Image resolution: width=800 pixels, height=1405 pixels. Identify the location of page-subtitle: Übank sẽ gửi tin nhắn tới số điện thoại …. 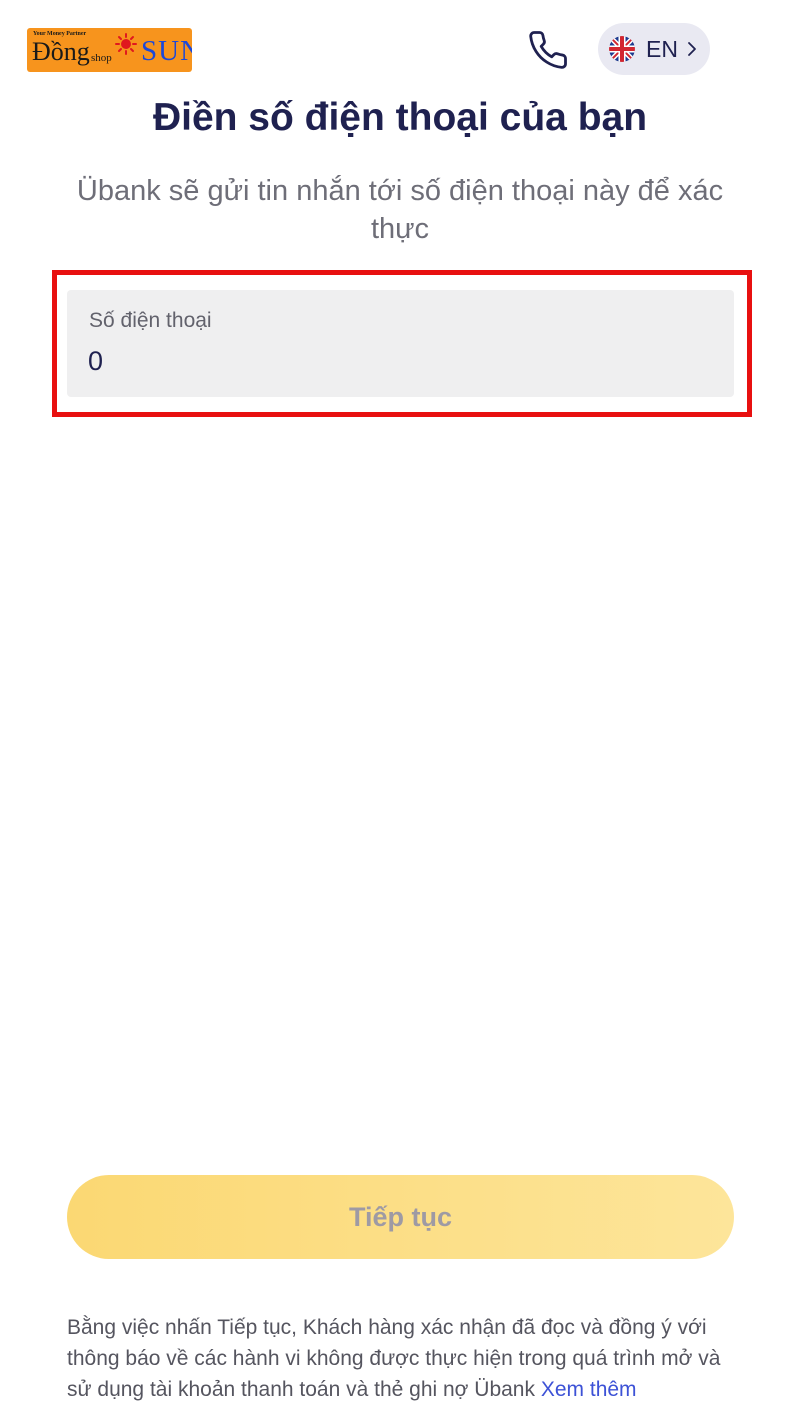
(400, 210).